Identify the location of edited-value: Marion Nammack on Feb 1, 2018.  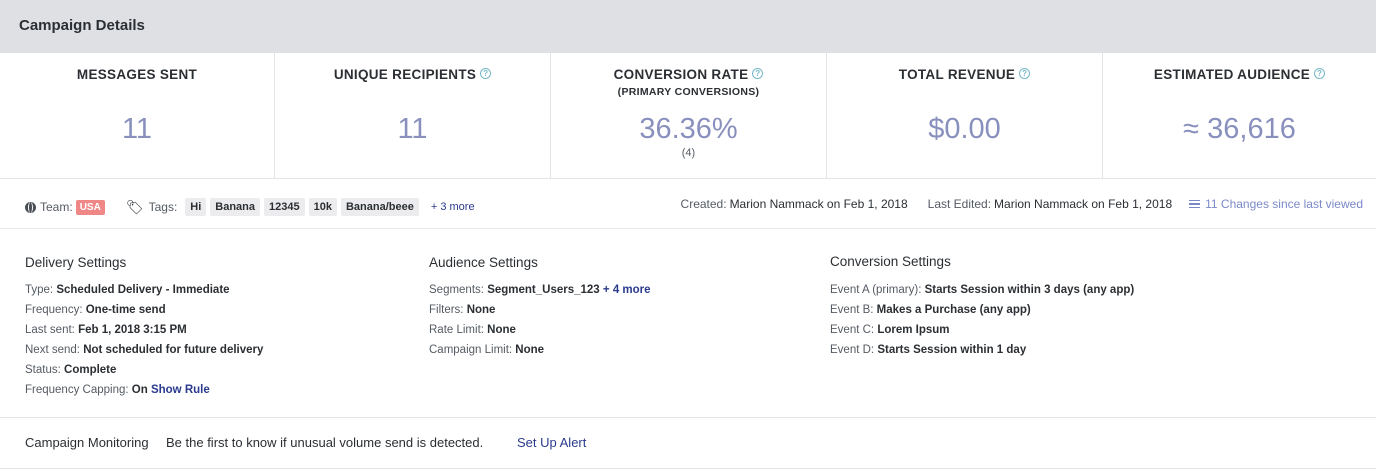
(1083, 204).